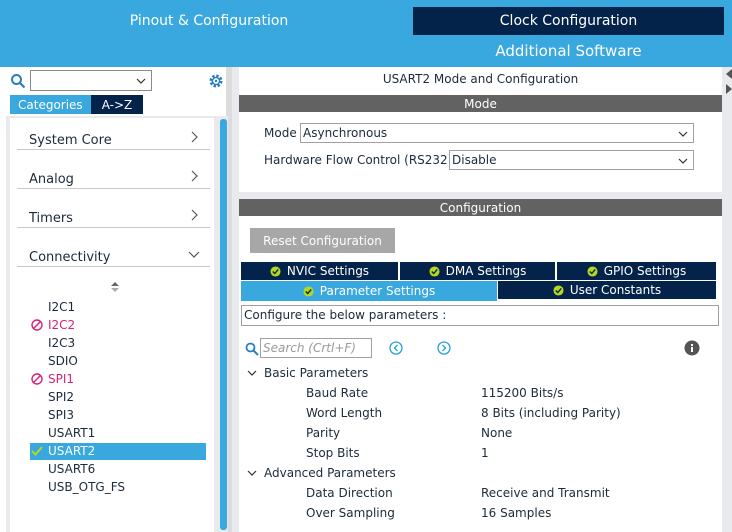 This screenshot has height=532, width=732. What do you see at coordinates (63, 361) in the screenshot?
I see `peripheral-label: SDIO` at bounding box center [63, 361].